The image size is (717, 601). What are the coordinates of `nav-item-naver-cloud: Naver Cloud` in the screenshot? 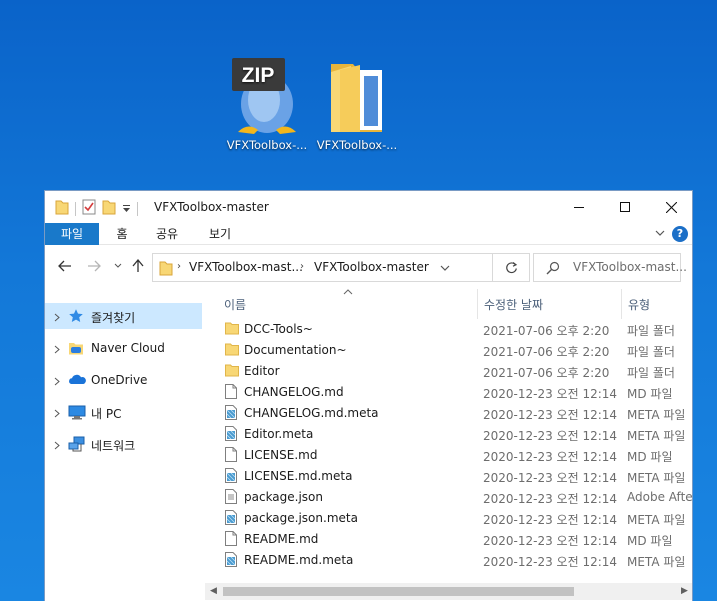 It's located at (123, 348).